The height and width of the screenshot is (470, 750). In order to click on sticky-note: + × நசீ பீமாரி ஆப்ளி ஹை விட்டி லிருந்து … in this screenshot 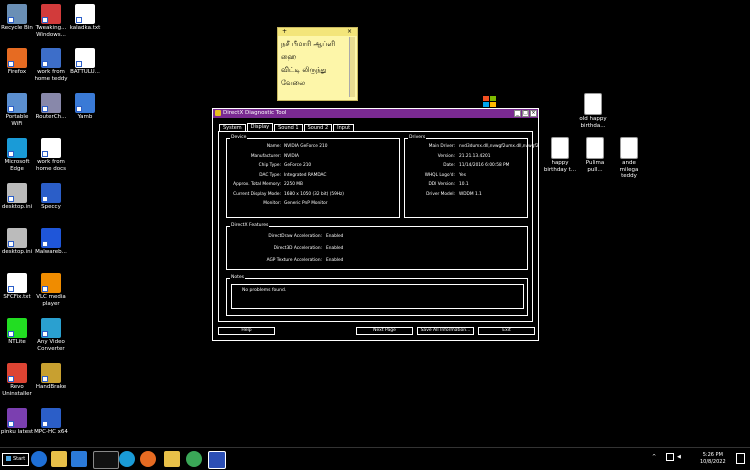, I will do `click(317, 64)`.